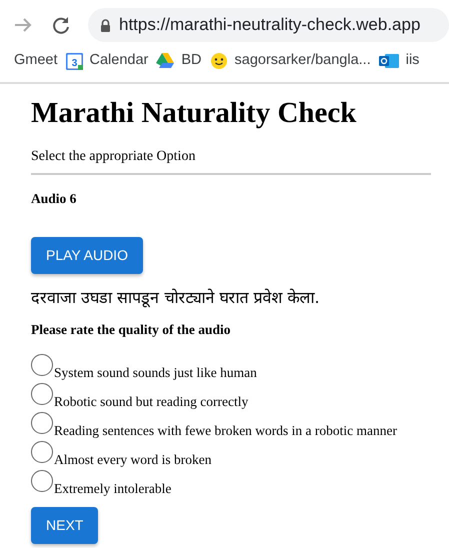 This screenshot has height=548, width=449. What do you see at coordinates (105, 25) in the screenshot?
I see `lock-icon` at bounding box center [105, 25].